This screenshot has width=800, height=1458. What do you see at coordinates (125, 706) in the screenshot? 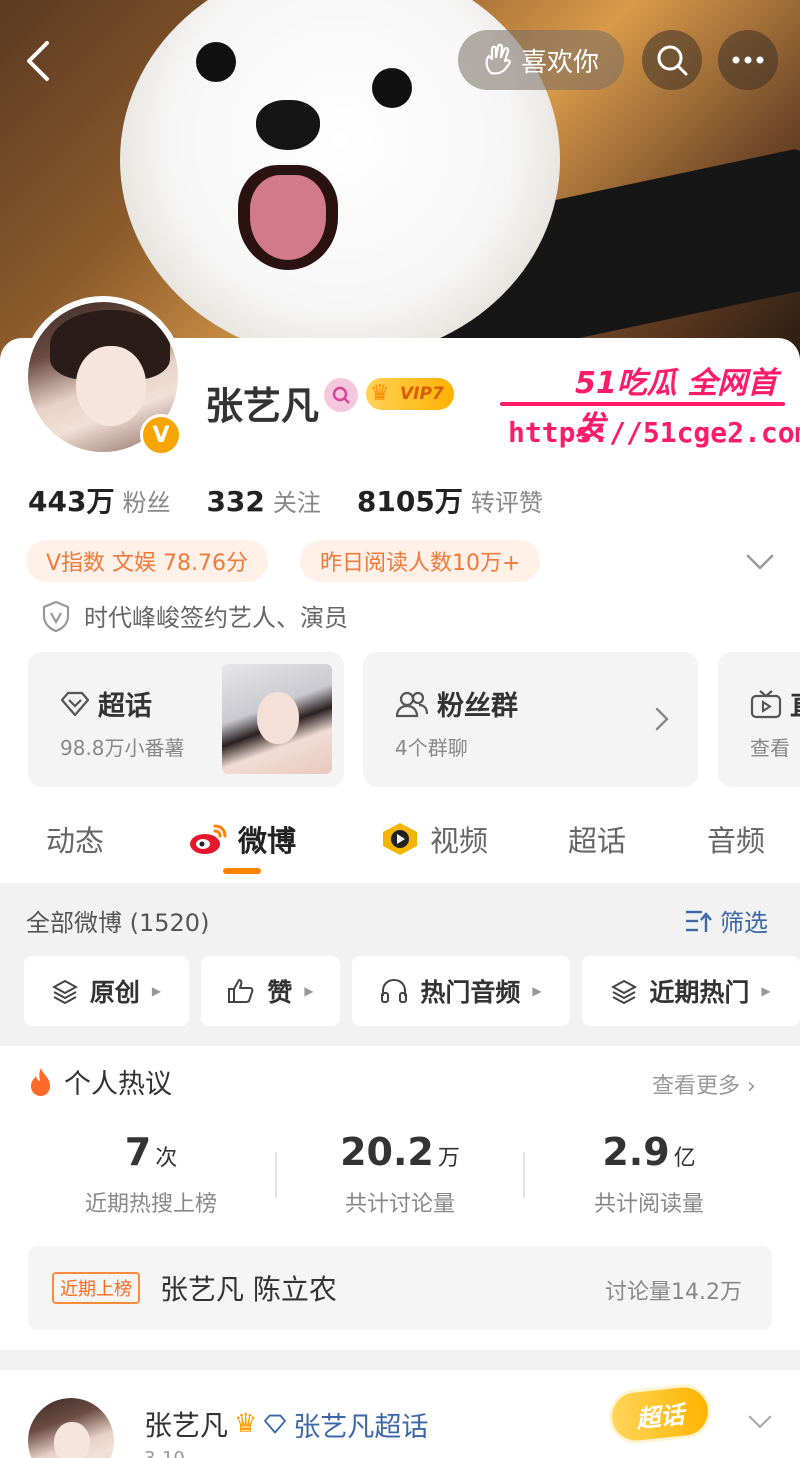
I see `supertopic-title: 超话` at bounding box center [125, 706].